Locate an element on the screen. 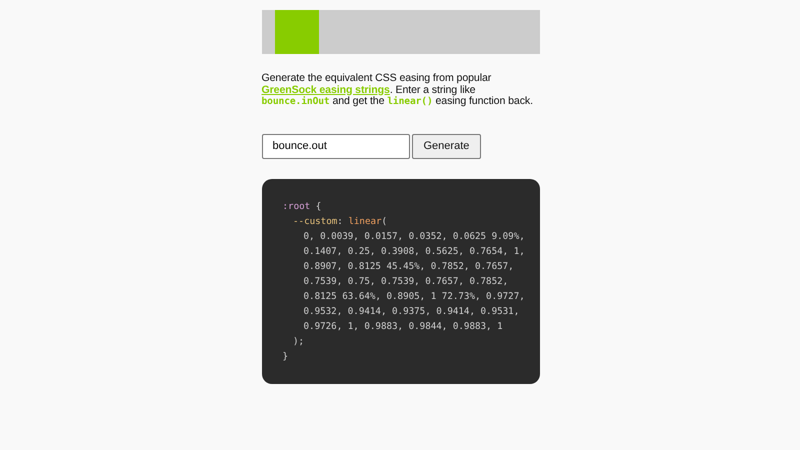  easing-input-field: bounce.out is located at coordinates (336, 146).